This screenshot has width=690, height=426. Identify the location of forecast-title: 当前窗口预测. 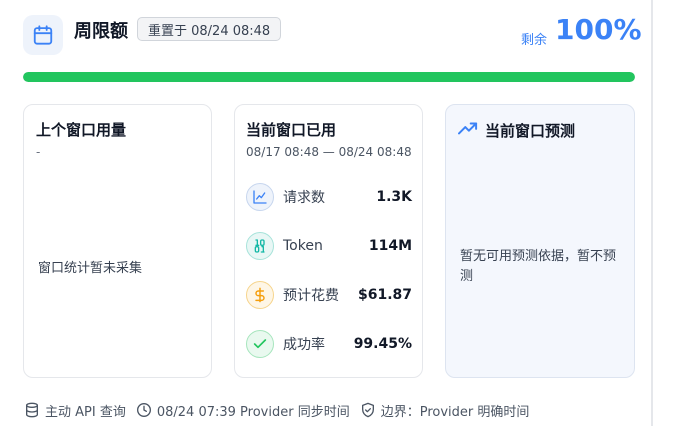
(530, 130).